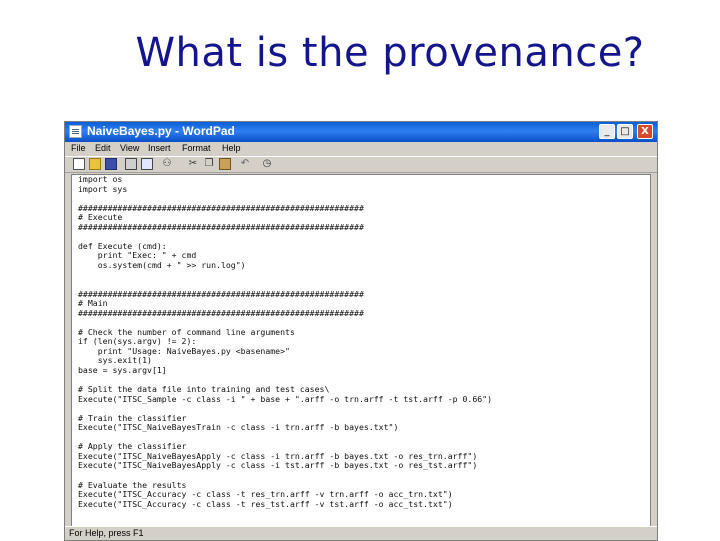  What do you see at coordinates (361, 533) in the screenshot?
I see `status-bar: For Help, press F1` at bounding box center [361, 533].